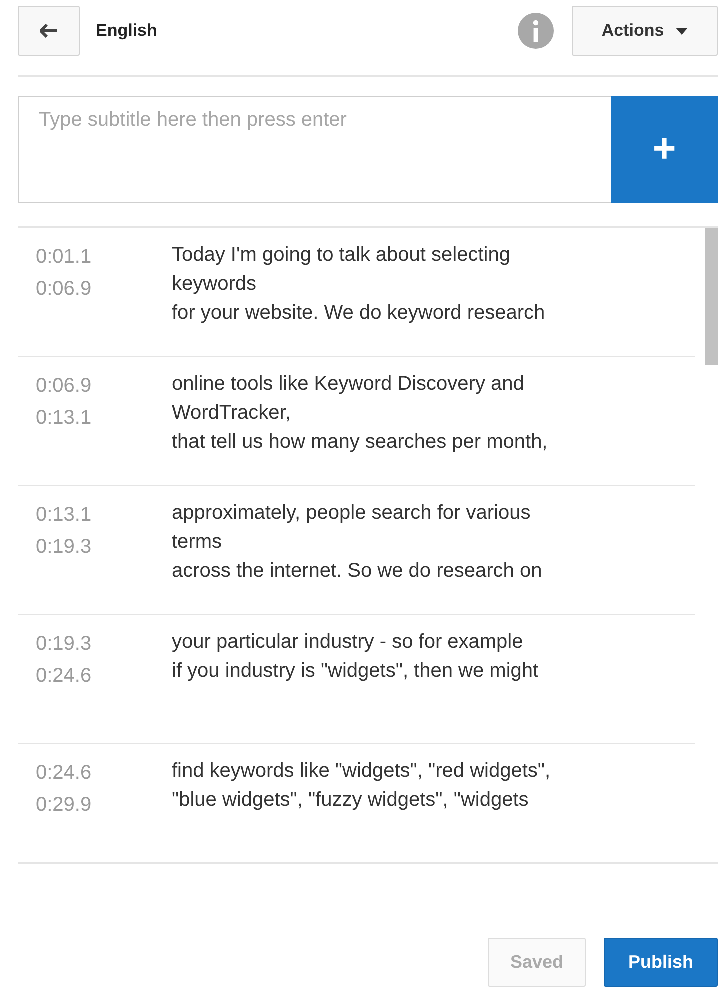 The height and width of the screenshot is (987, 722). I want to click on subtitle-text: your particular industry - so for example if you industry is "widgets", then we might, so click(355, 657).